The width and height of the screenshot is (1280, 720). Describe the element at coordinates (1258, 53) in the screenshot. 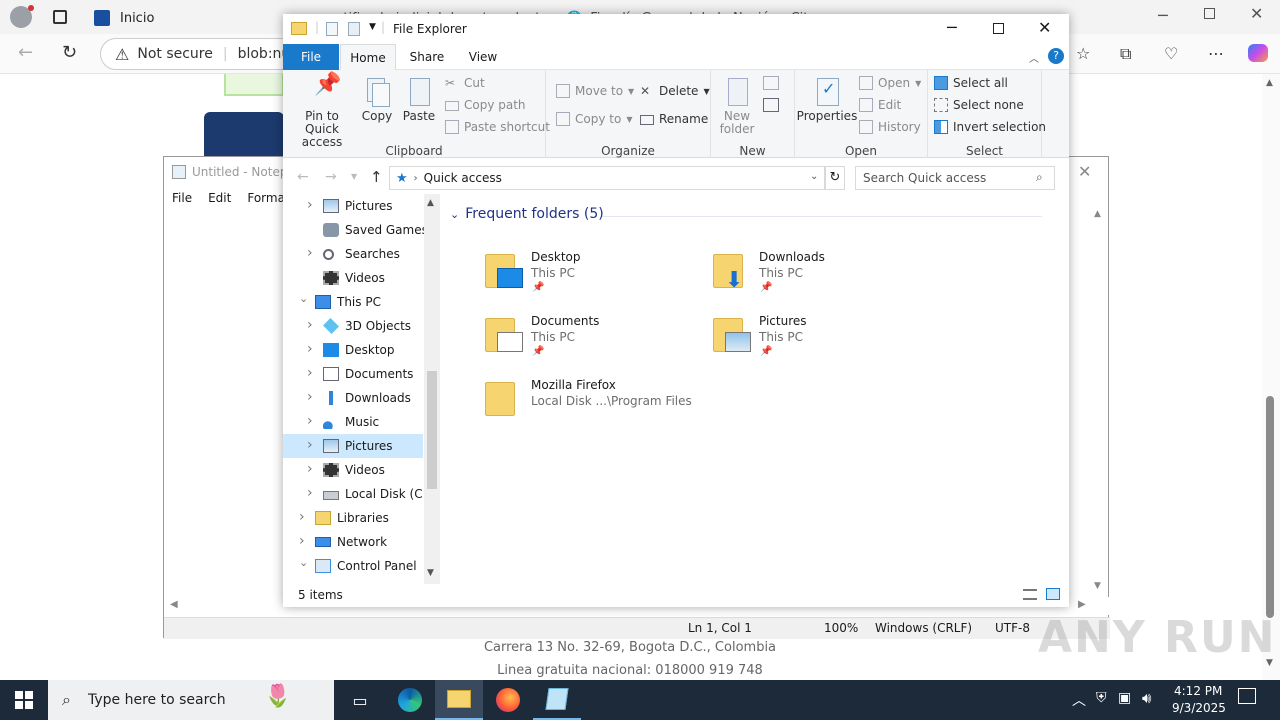

I see `copilot-icon` at that location.